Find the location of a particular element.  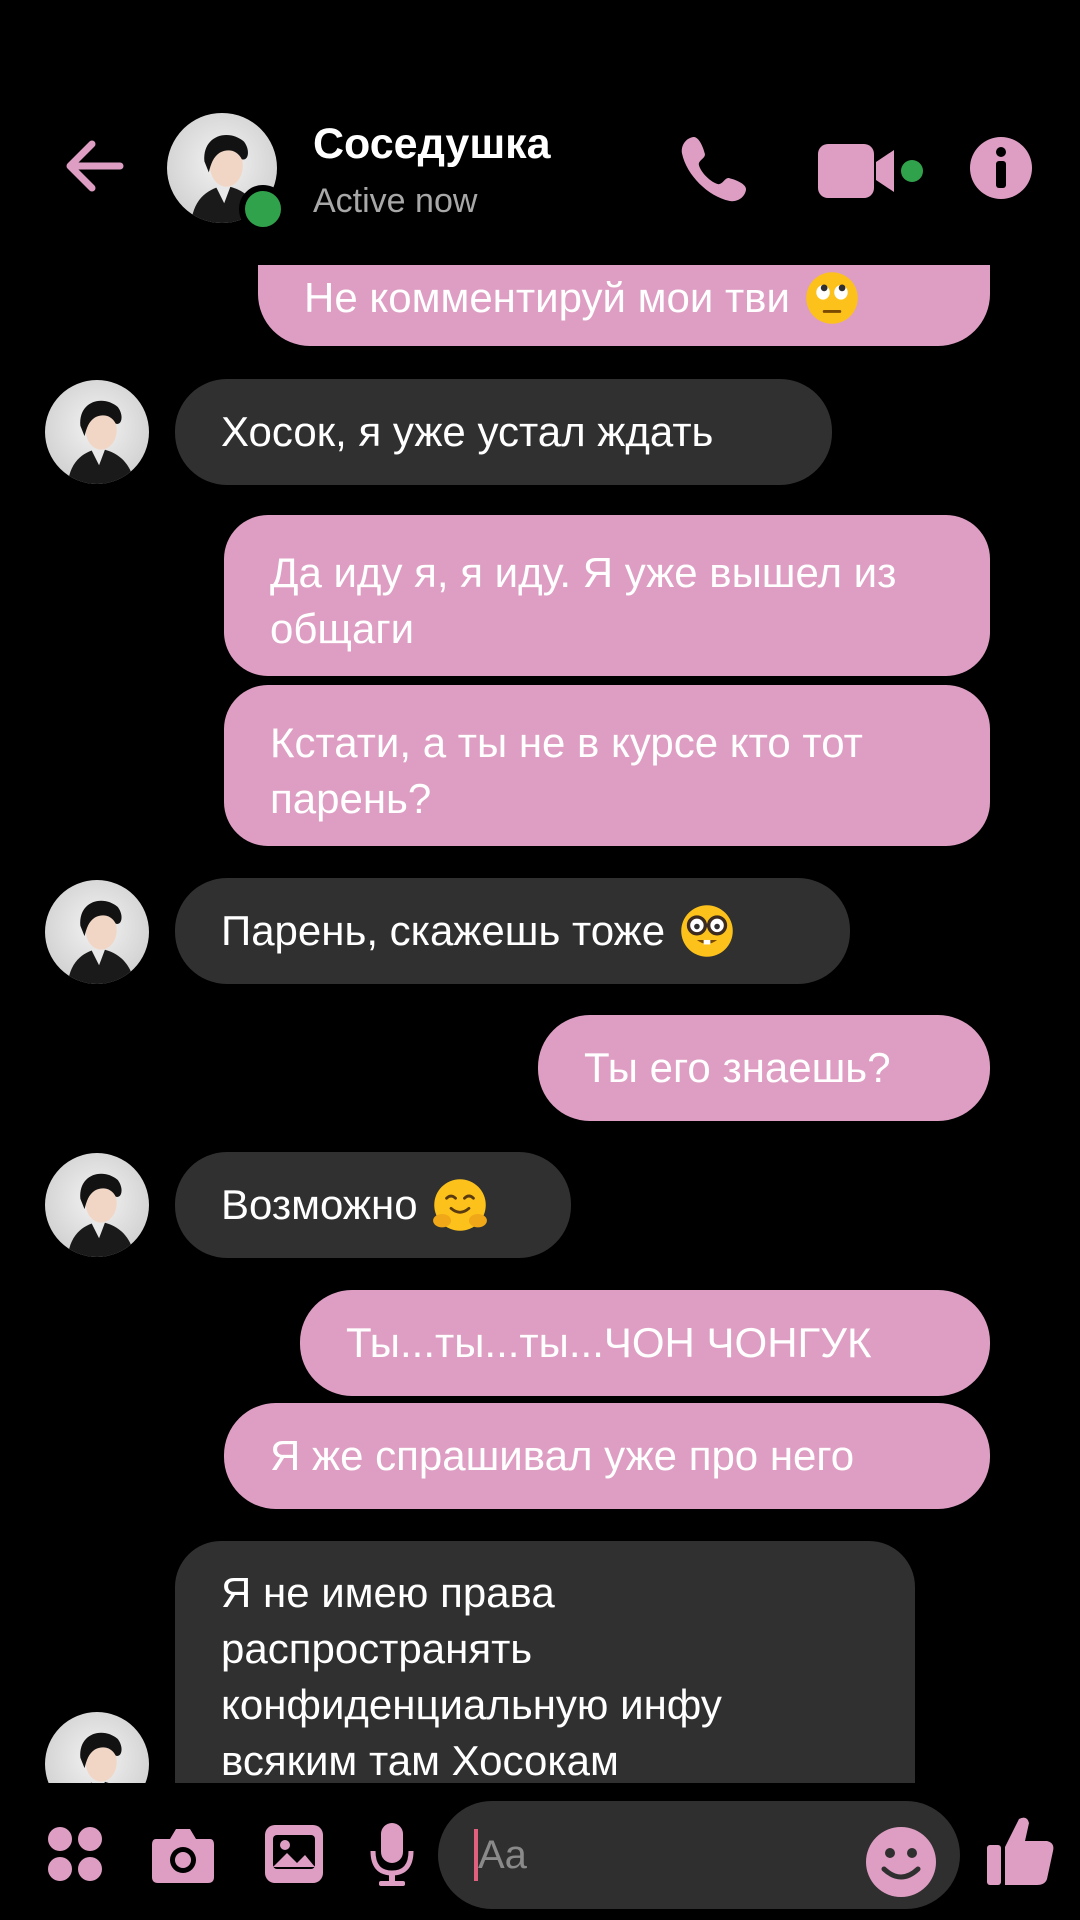

info-icon is located at coordinates (1001, 168).